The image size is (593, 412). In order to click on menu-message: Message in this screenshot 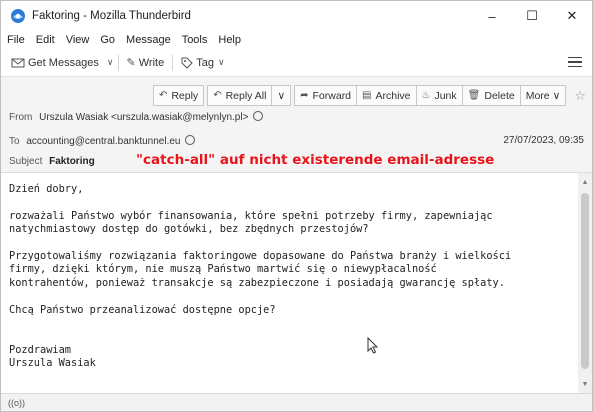, I will do `click(148, 40)`.